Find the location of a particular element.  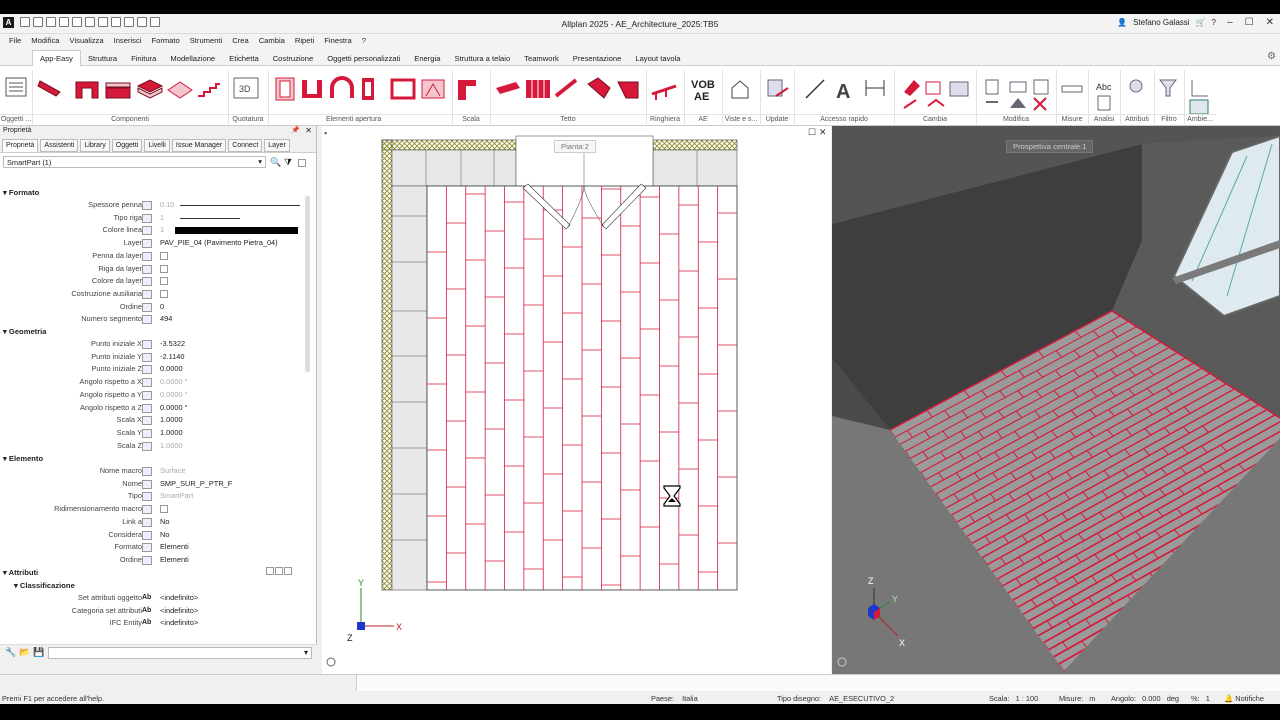

property-value: No is located at coordinates (164, 521).